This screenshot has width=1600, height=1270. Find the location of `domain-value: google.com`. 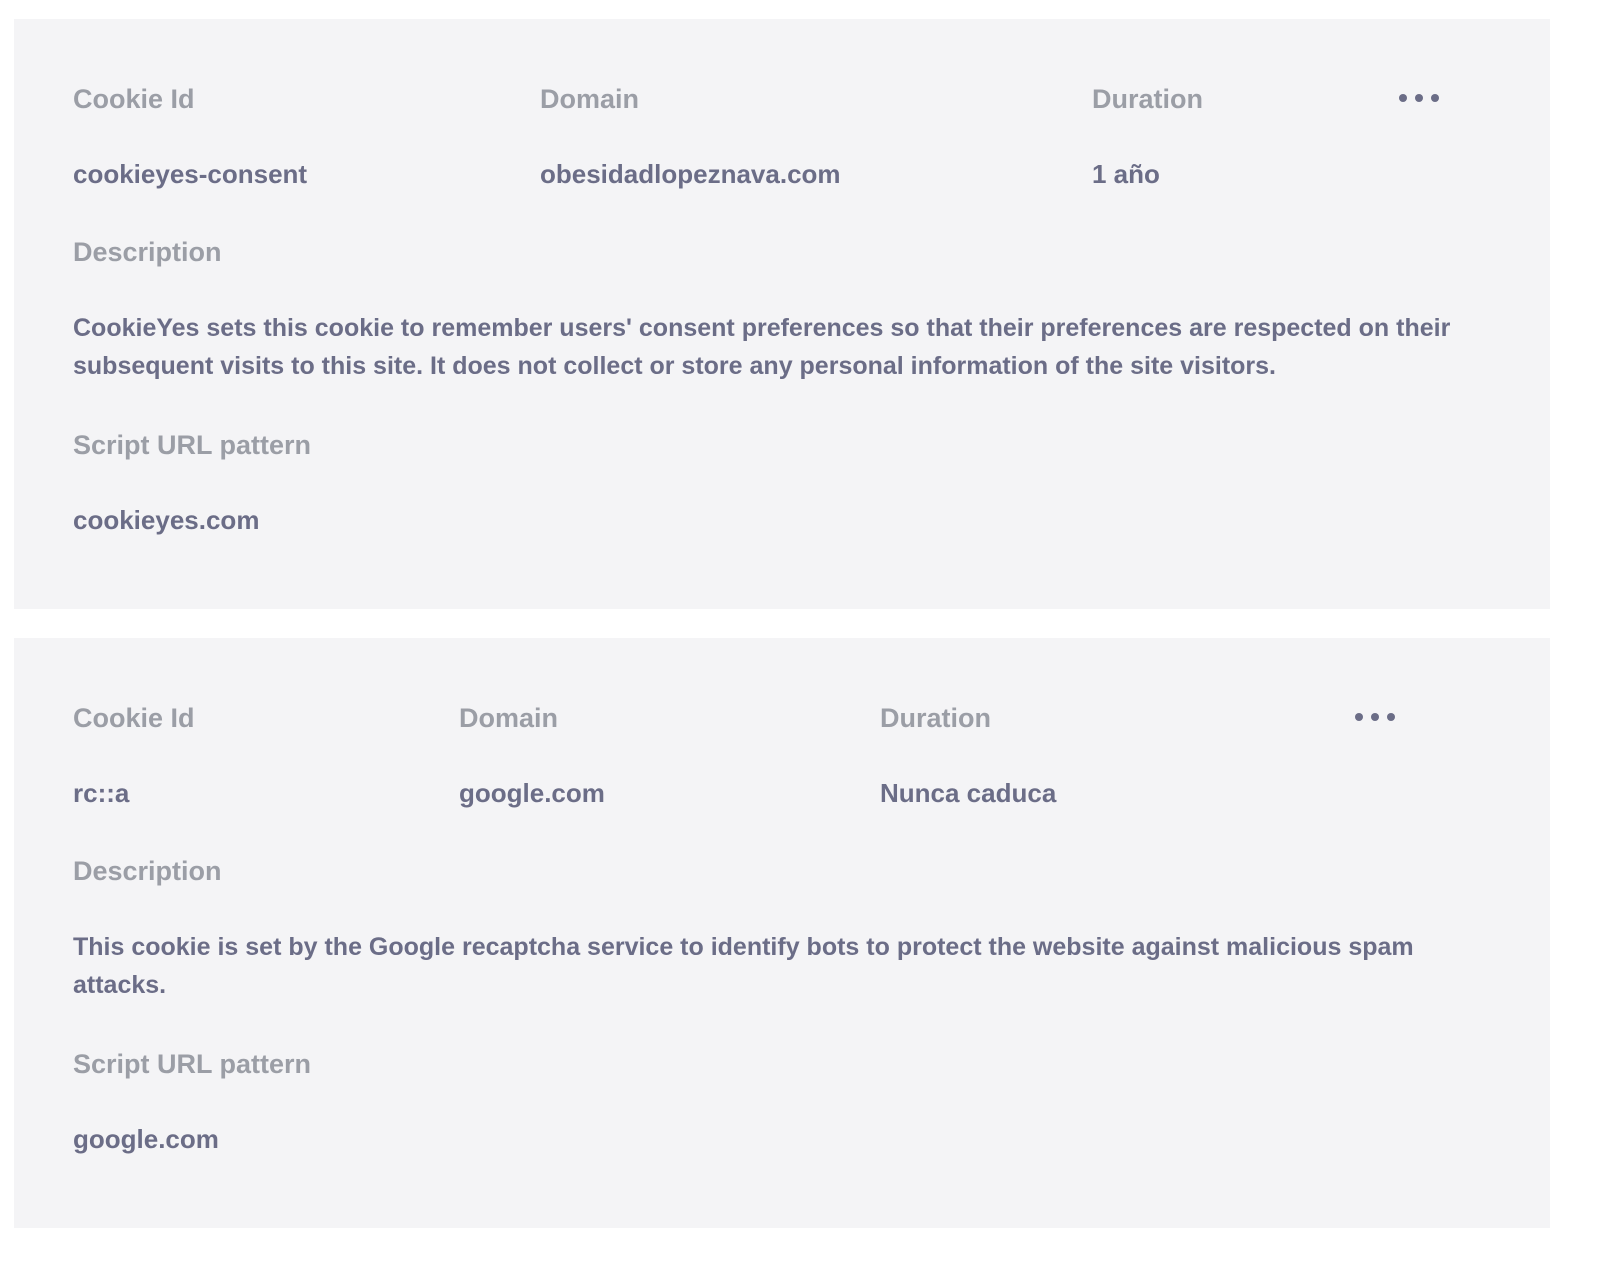

domain-value: google.com is located at coordinates (532, 793).